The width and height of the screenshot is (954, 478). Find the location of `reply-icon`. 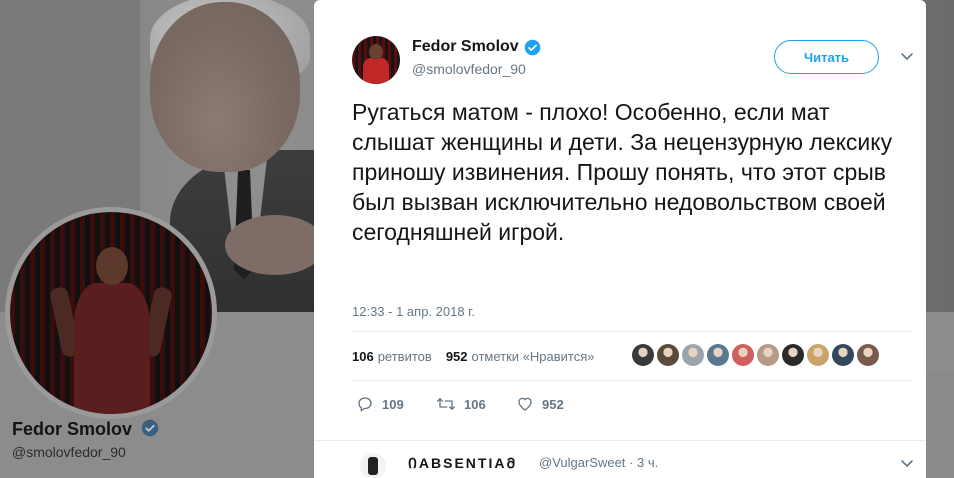

reply-icon is located at coordinates (365, 404).